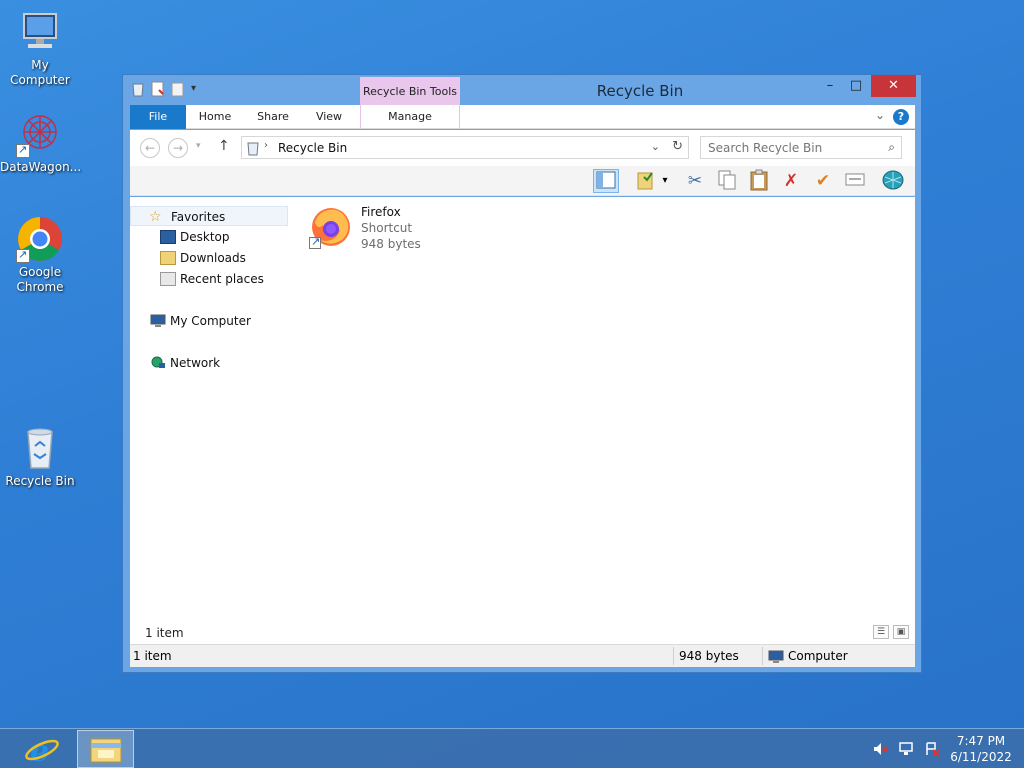 This screenshot has width=1024, height=768. Describe the element at coordinates (150, 148) in the screenshot. I see `back-button: ←` at that location.